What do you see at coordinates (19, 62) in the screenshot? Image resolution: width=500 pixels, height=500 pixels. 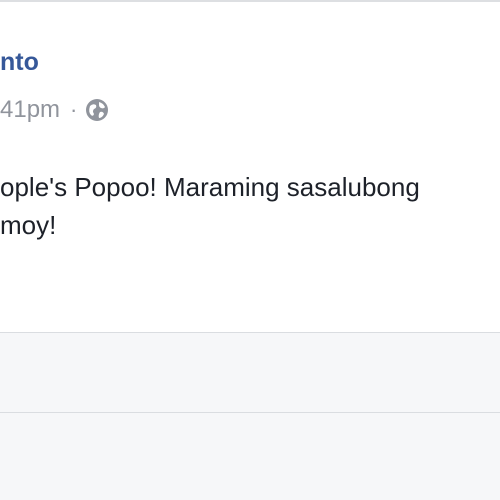 I see `author-name-link: nto` at bounding box center [19, 62].